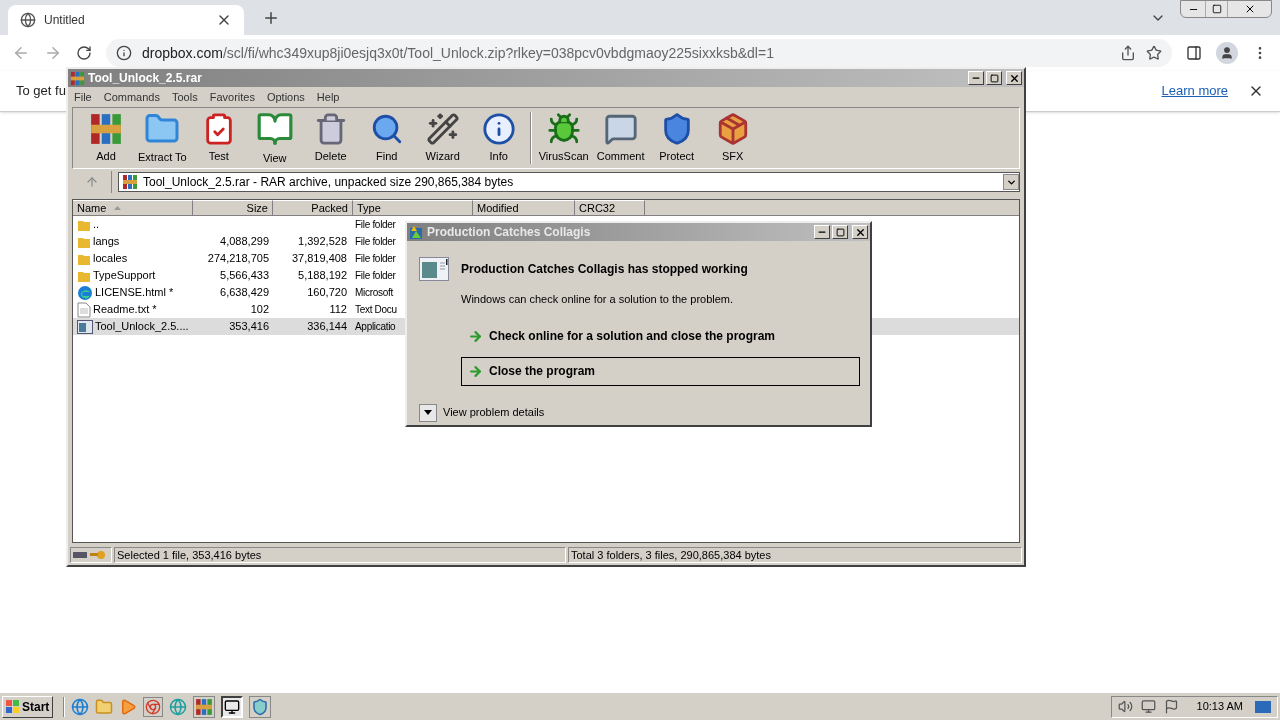 The height and width of the screenshot is (720, 1280). Describe the element at coordinates (509, 232) in the screenshot. I see `window-title: Production Catches Collagis` at that location.